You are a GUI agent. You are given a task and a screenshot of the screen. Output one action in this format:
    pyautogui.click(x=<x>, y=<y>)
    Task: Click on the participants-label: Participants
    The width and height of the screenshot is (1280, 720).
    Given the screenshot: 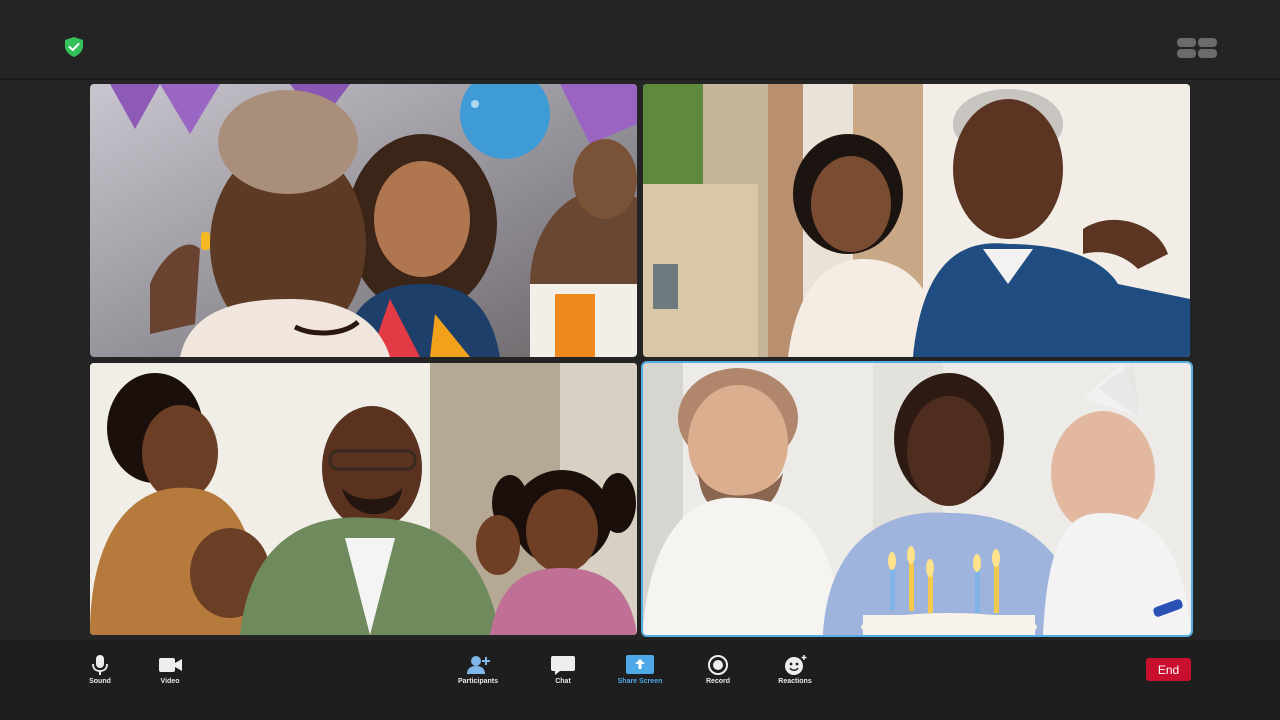 What is the action you would take?
    pyautogui.click(x=478, y=681)
    